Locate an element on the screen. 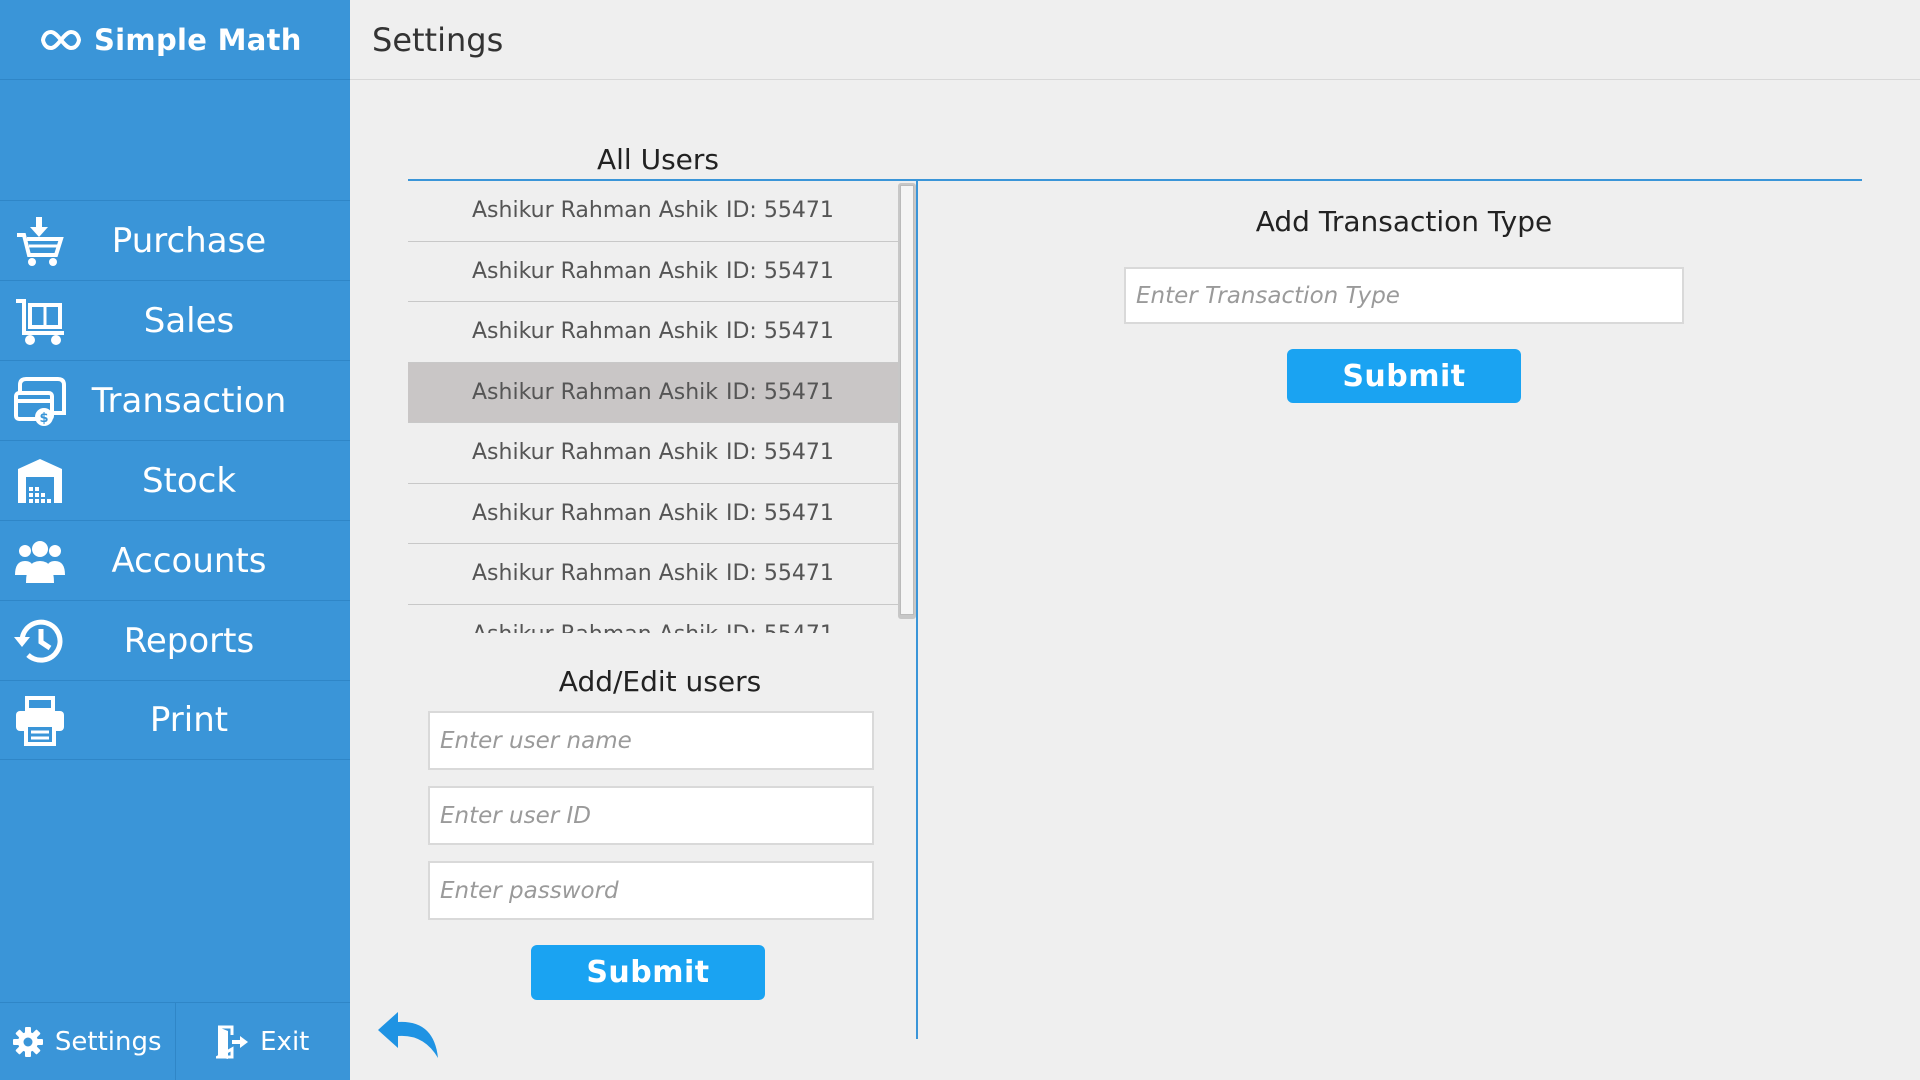 Image resolution: width=1920 pixels, height=1080 pixels. user-id-input is located at coordinates (651, 815).